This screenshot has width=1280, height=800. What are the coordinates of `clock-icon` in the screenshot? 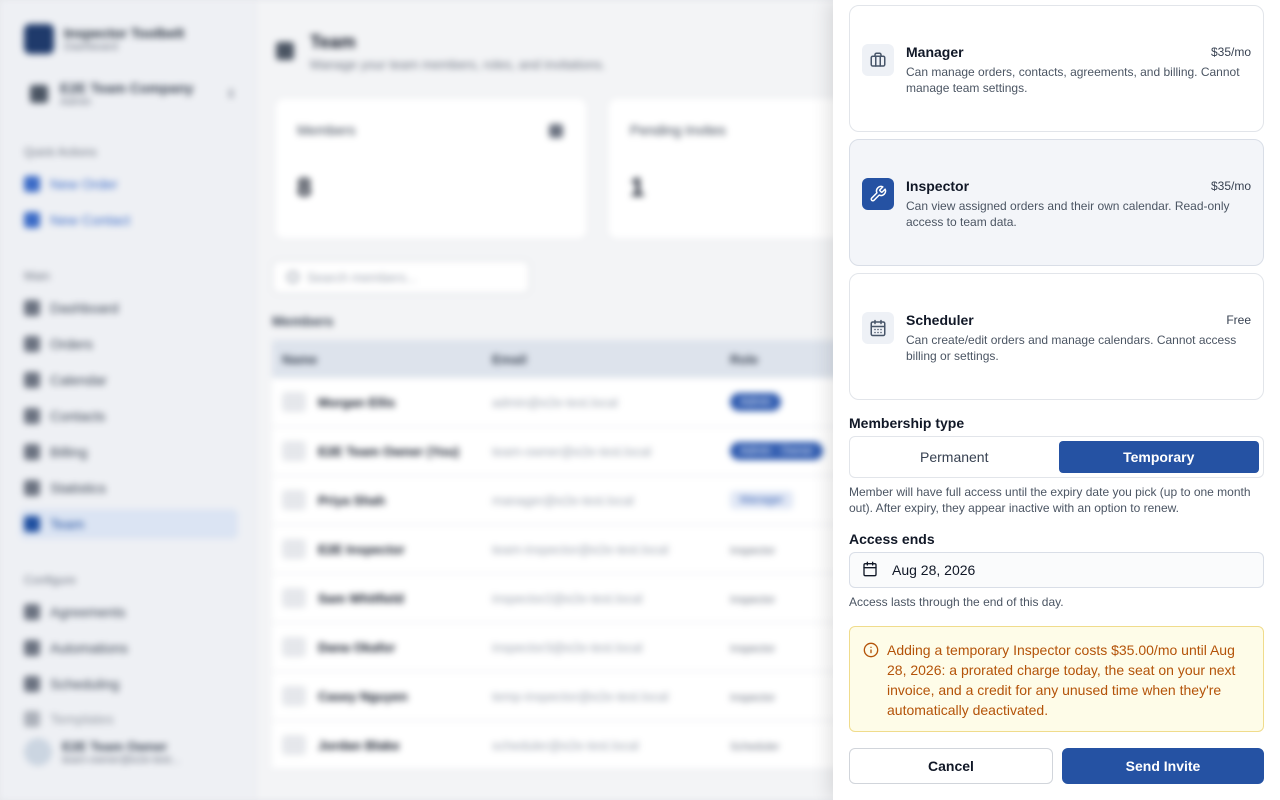 It's located at (32, 684).